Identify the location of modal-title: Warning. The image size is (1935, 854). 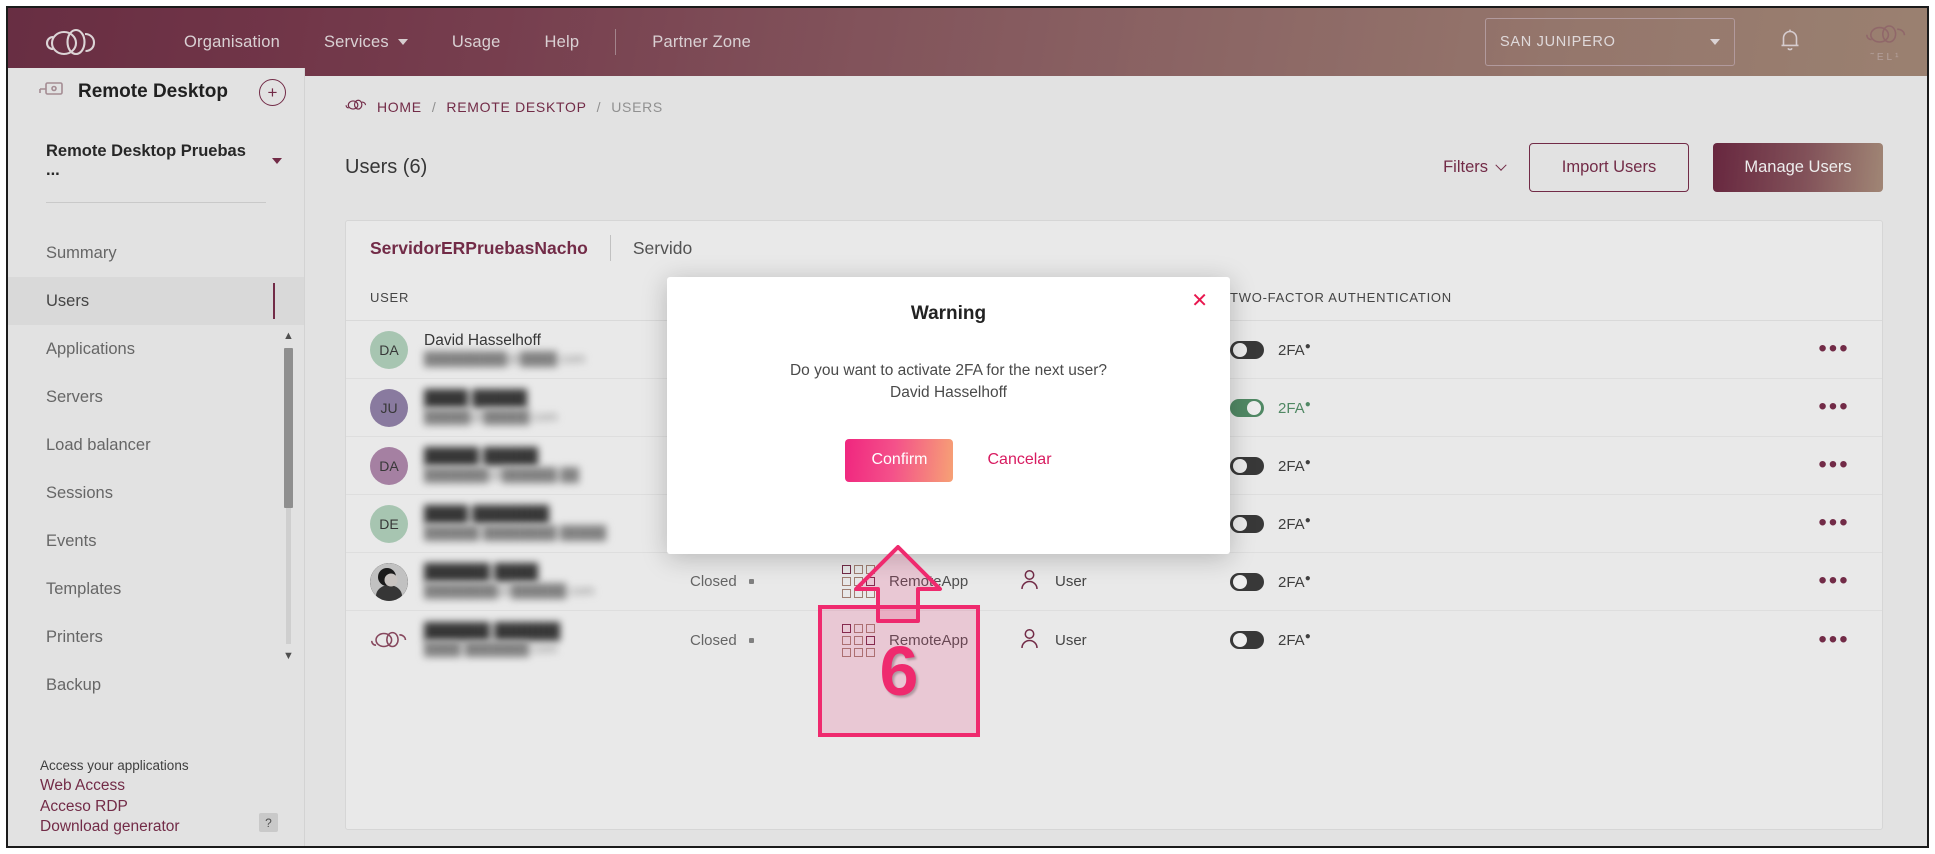
(948, 313).